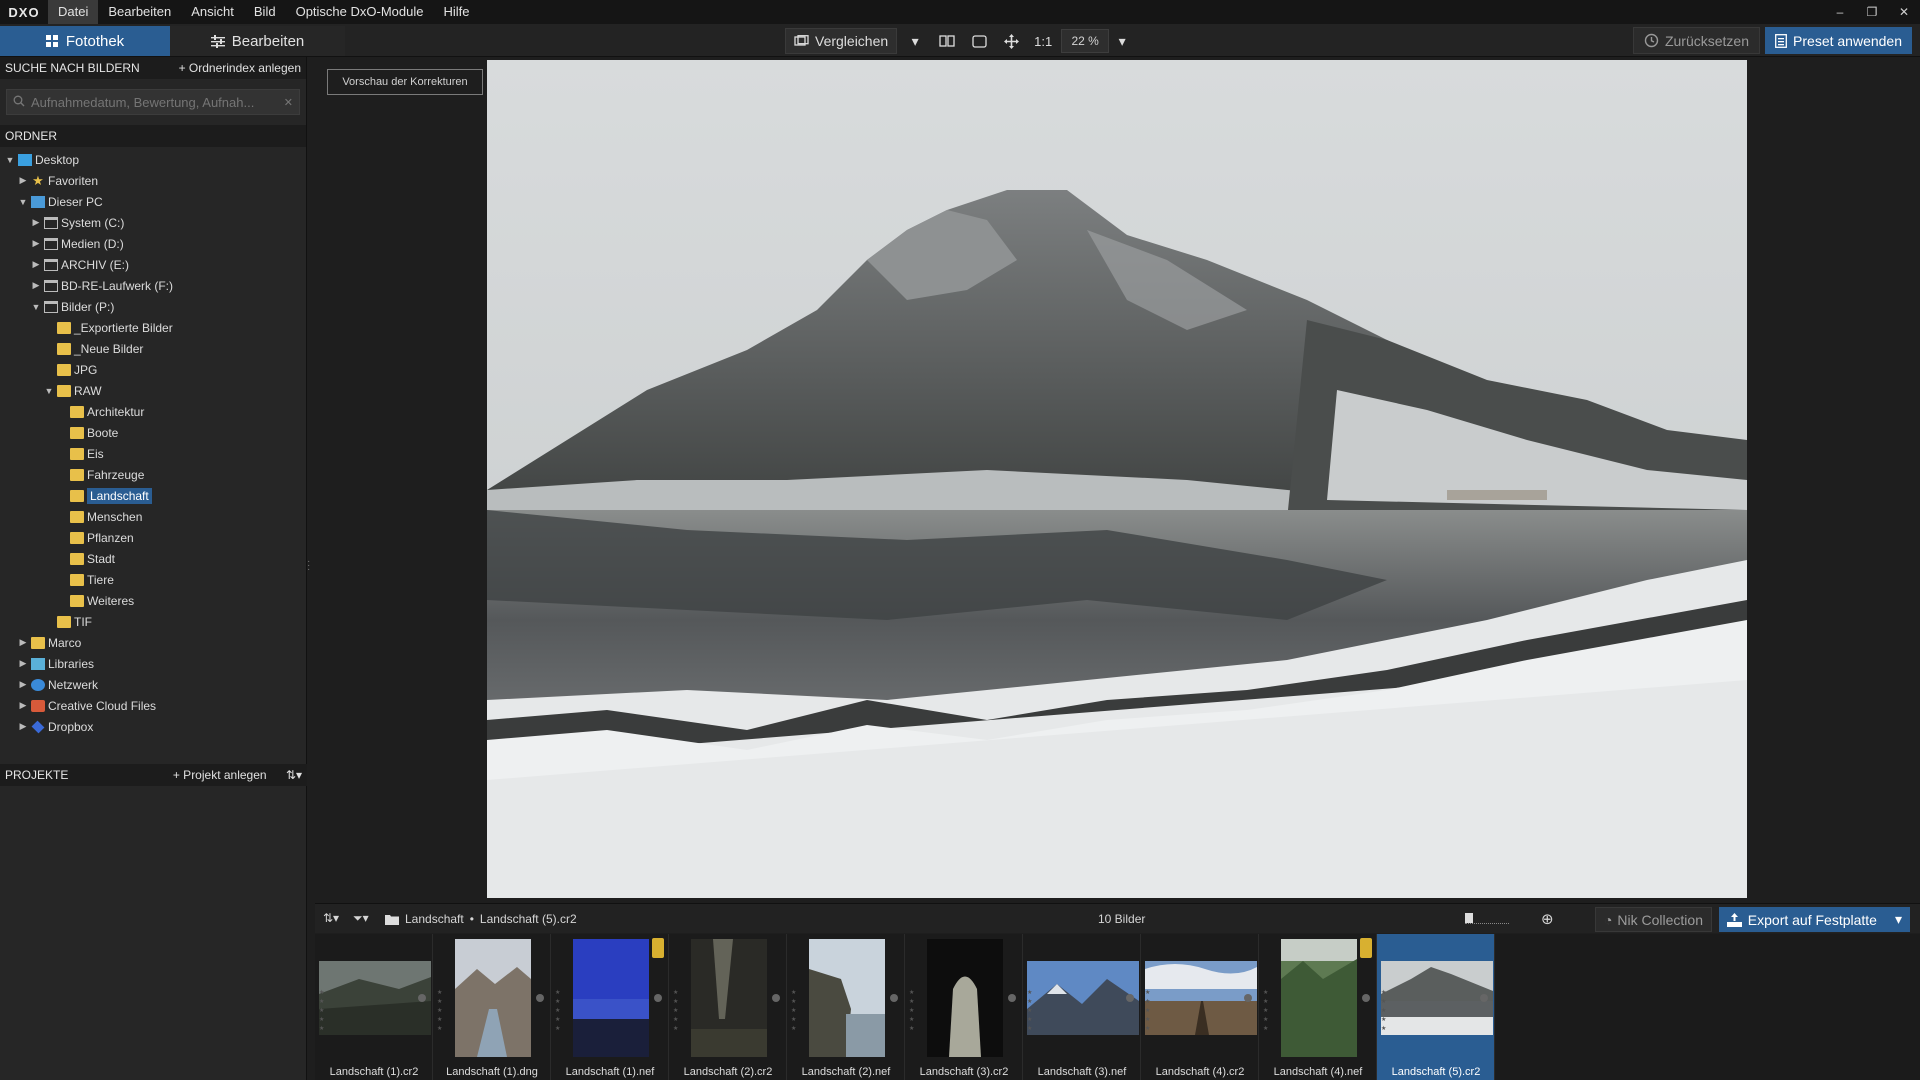 The width and height of the screenshot is (1920, 1080). What do you see at coordinates (1469, 918) in the screenshot?
I see `slider-handle` at bounding box center [1469, 918].